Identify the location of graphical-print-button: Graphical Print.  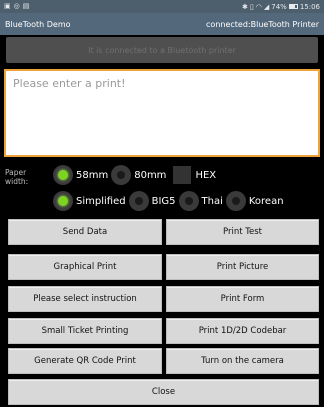
(85, 267).